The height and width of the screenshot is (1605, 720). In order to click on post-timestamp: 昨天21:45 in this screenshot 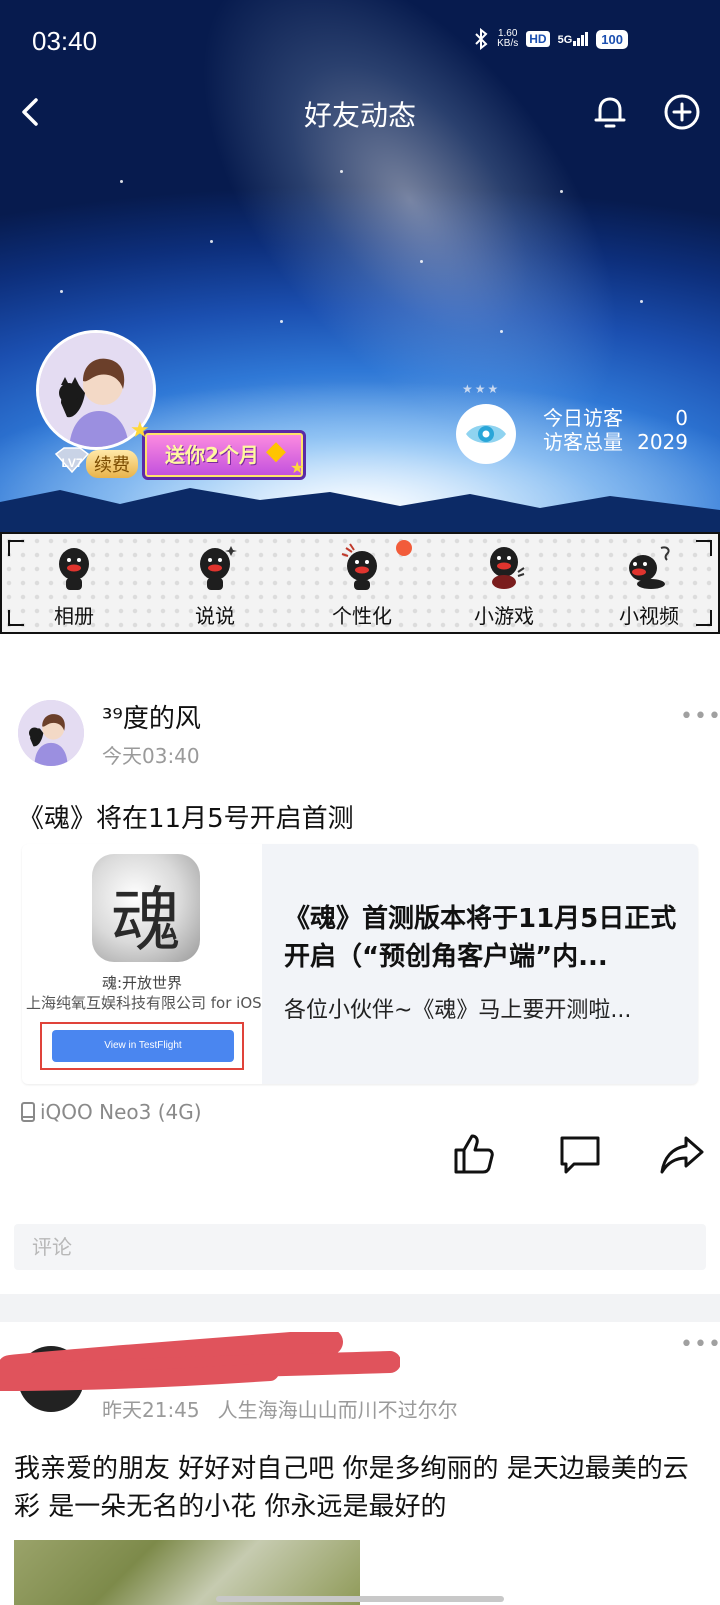, I will do `click(151, 1410)`.